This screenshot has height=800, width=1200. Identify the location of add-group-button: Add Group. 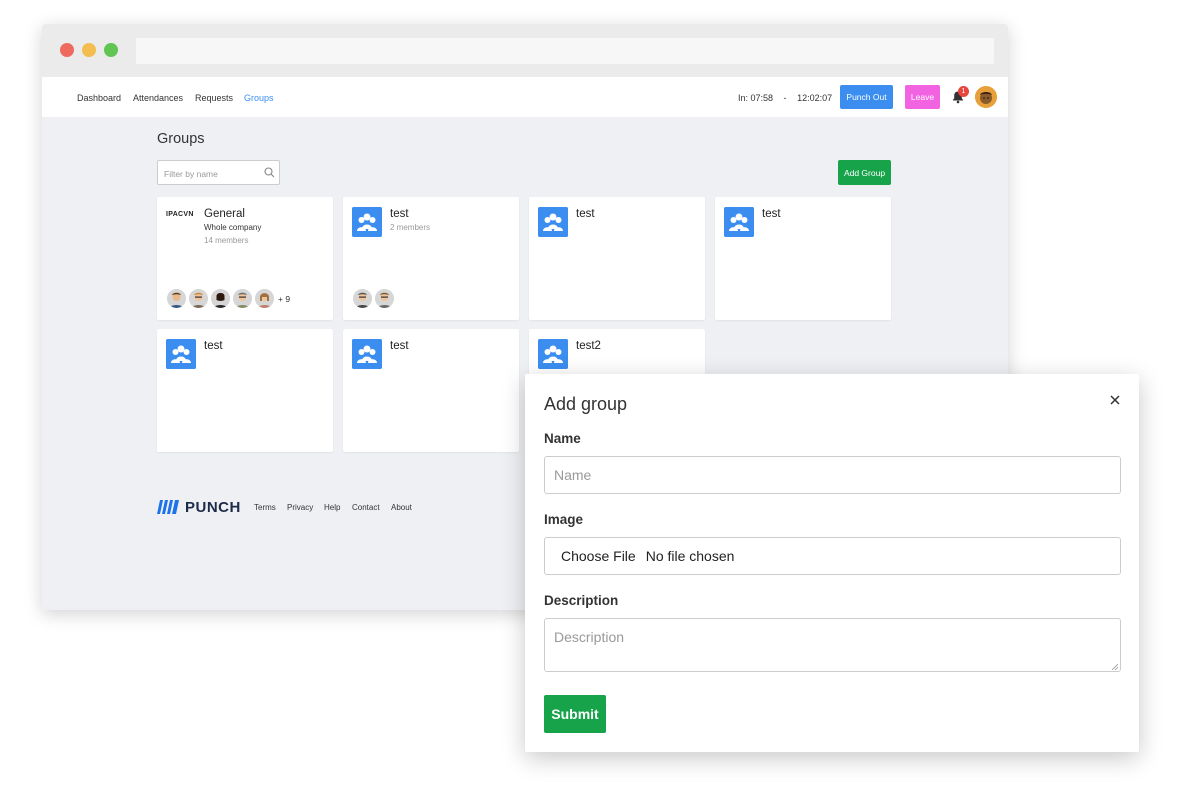
(864, 172).